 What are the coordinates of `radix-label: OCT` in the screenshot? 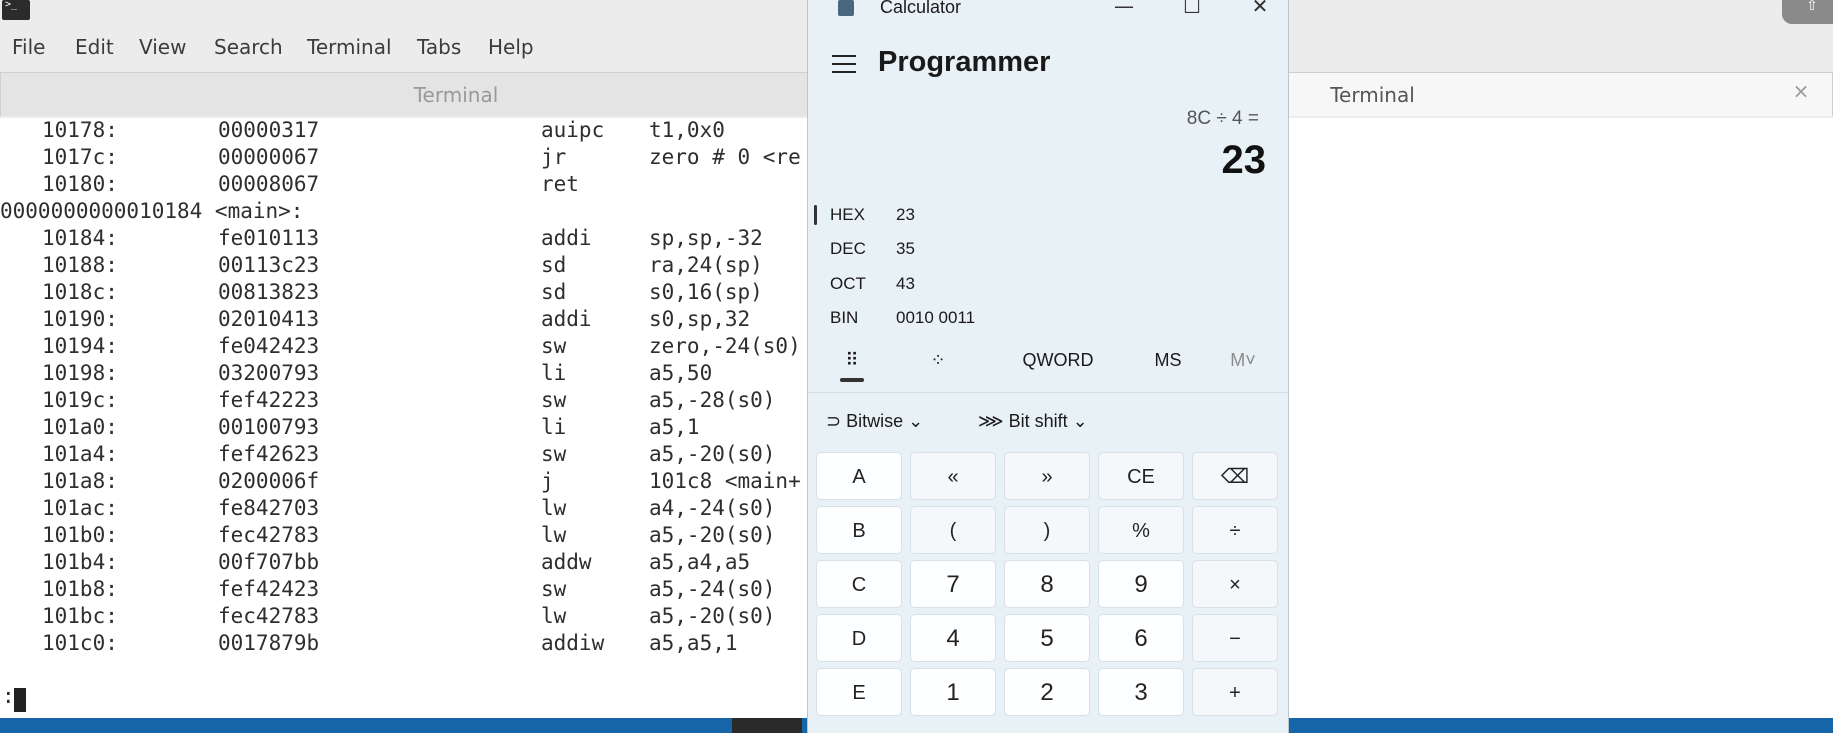 It's located at (848, 283).